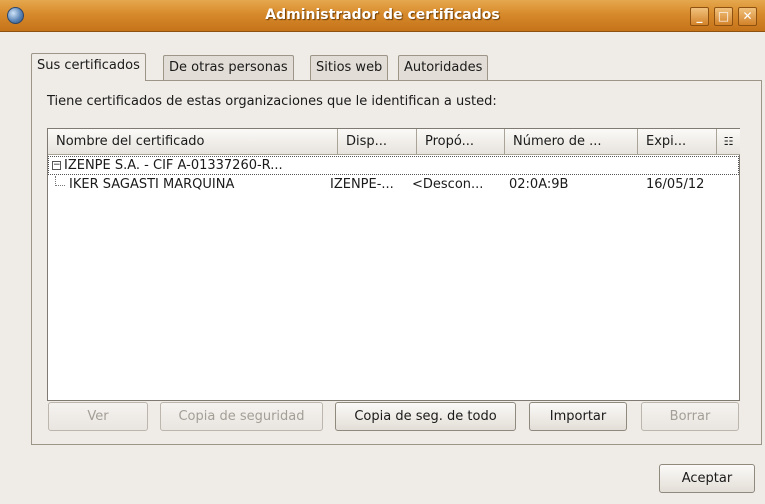 This screenshot has height=504, width=765. Describe the element at coordinates (228, 67) in the screenshot. I see `tab-other-people: De otras personas` at that location.